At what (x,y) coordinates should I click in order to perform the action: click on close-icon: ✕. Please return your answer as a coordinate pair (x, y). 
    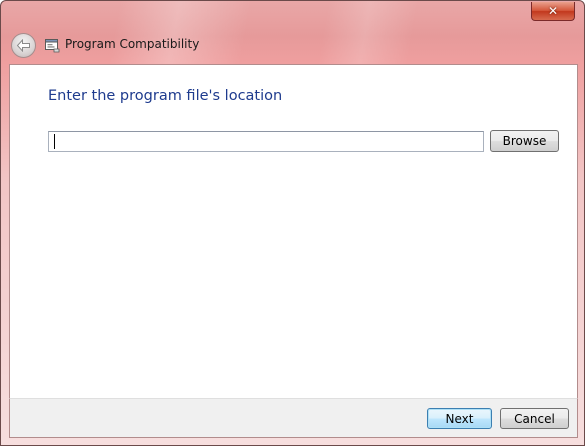
    Looking at the image, I should click on (553, 11).